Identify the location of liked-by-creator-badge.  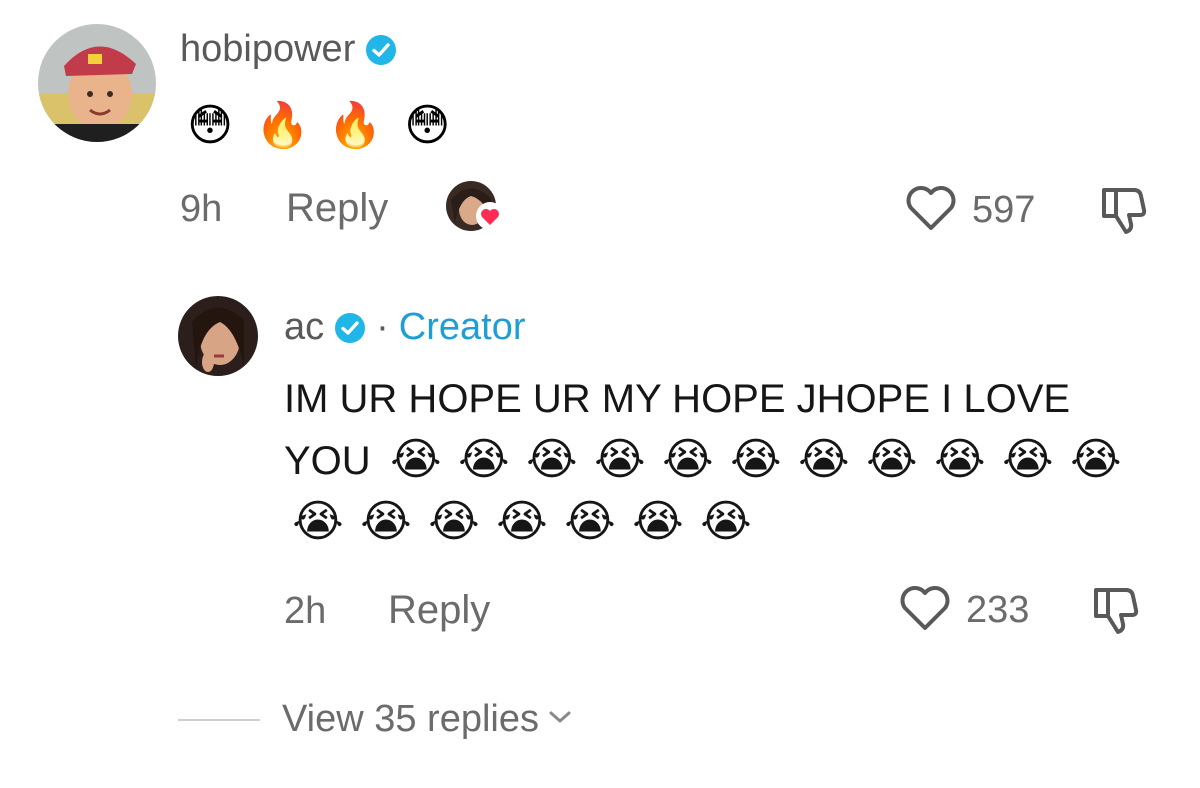
(476, 207).